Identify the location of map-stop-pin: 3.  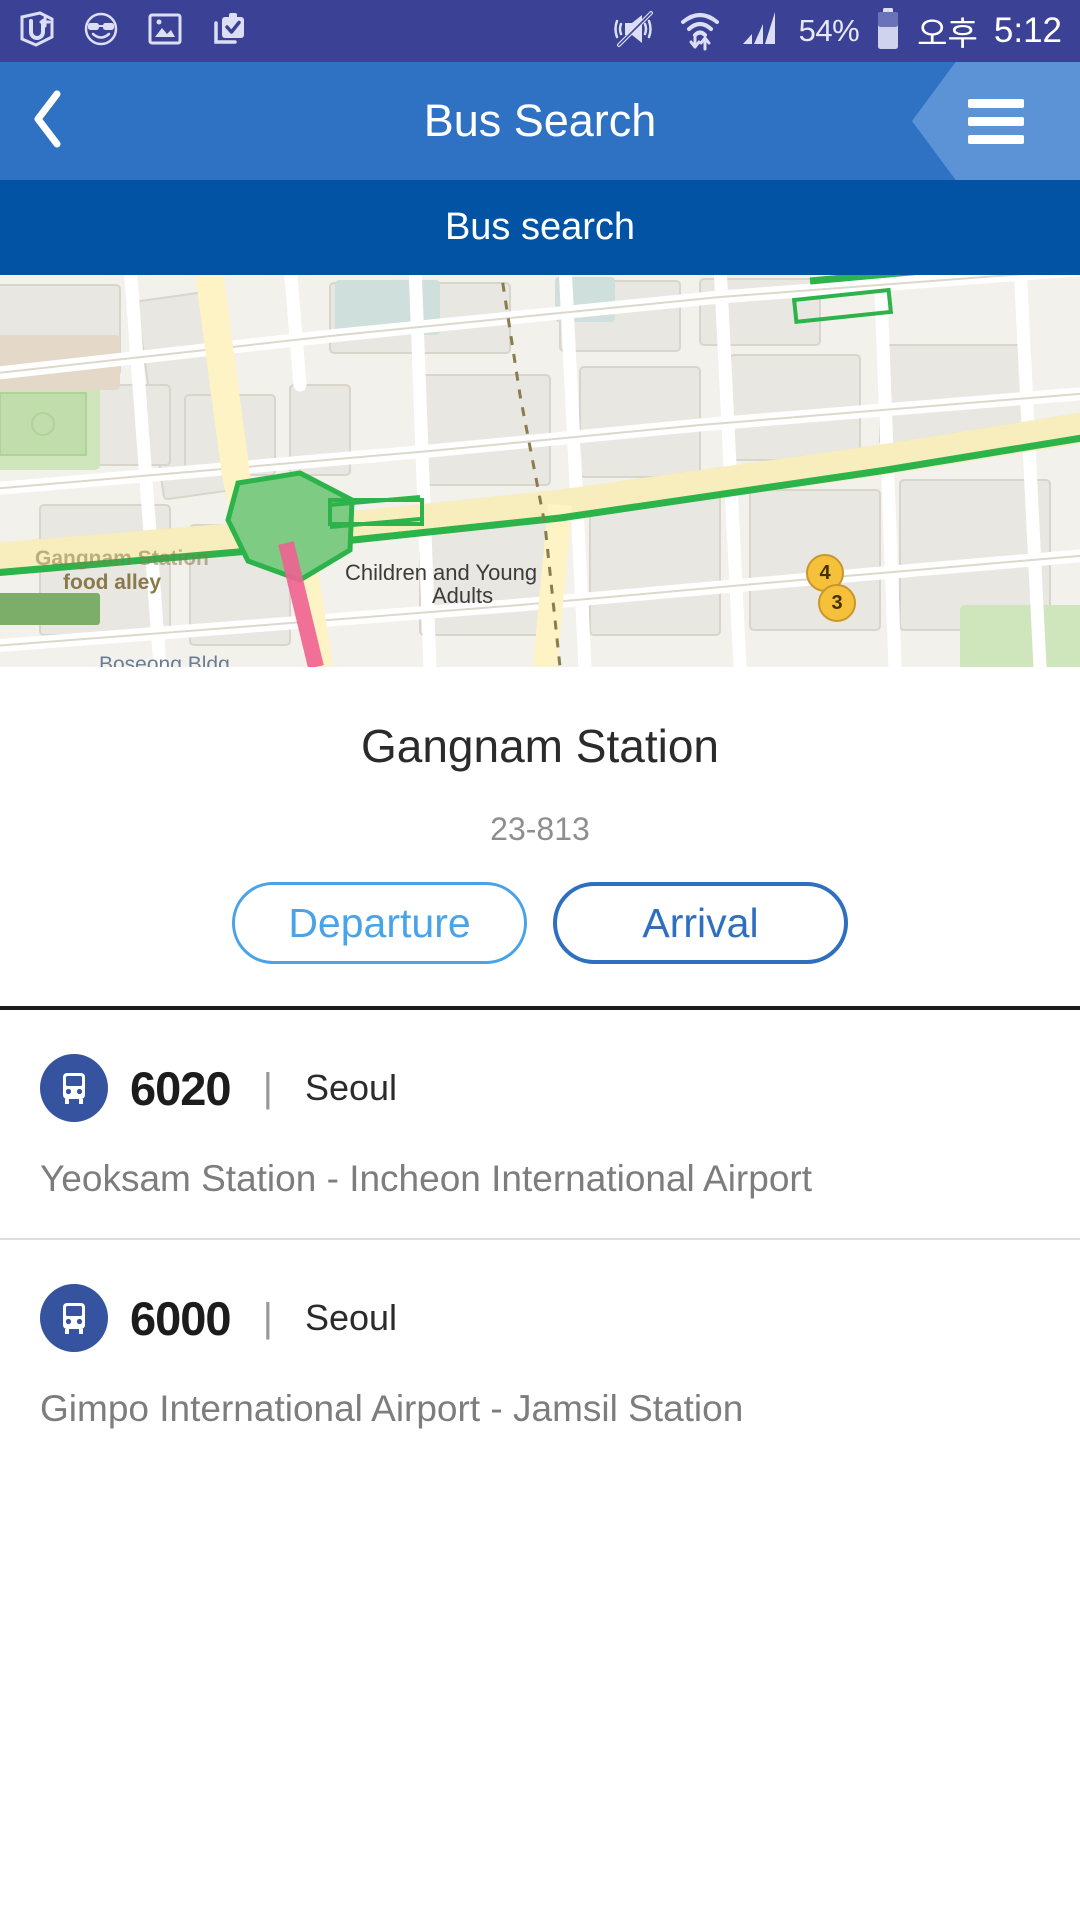
(837, 603).